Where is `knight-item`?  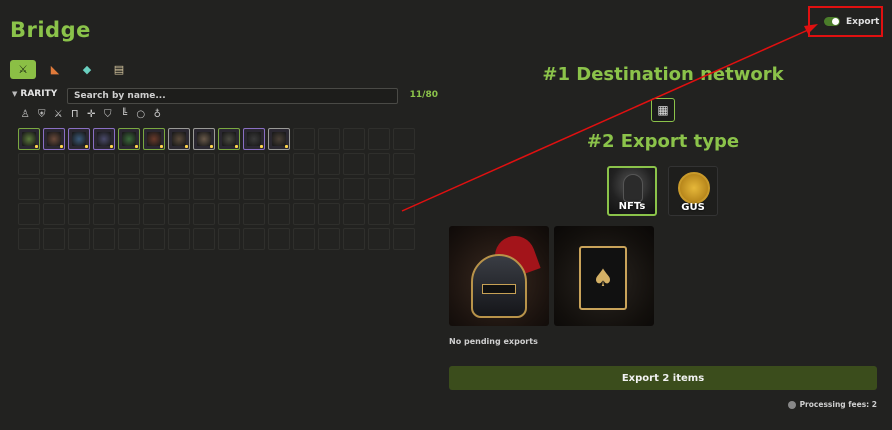
knight-item is located at coordinates (229, 139).